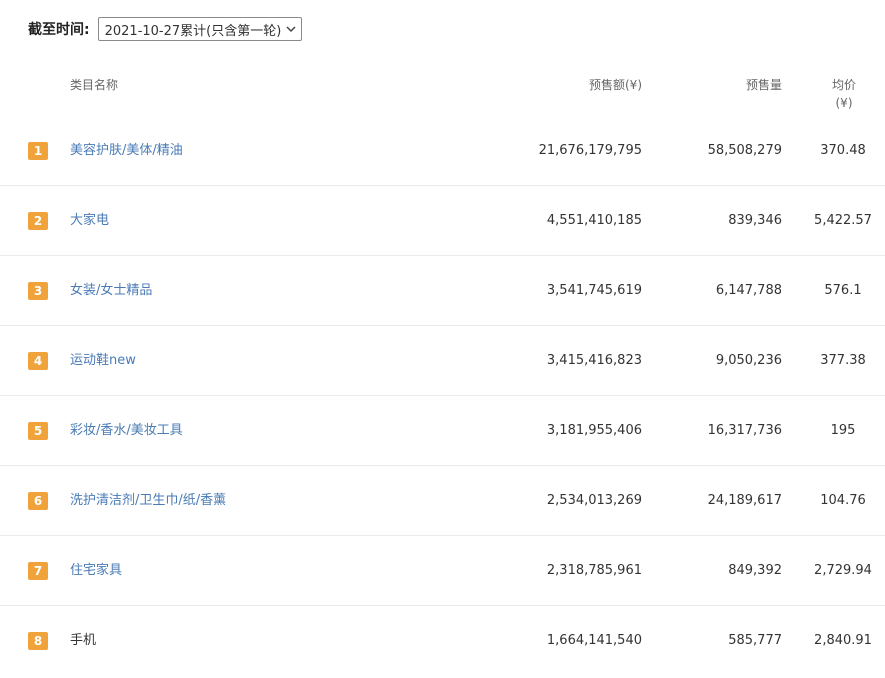 The height and width of the screenshot is (678, 885). I want to click on header-avg-price-line1: 均价, so click(843, 85).